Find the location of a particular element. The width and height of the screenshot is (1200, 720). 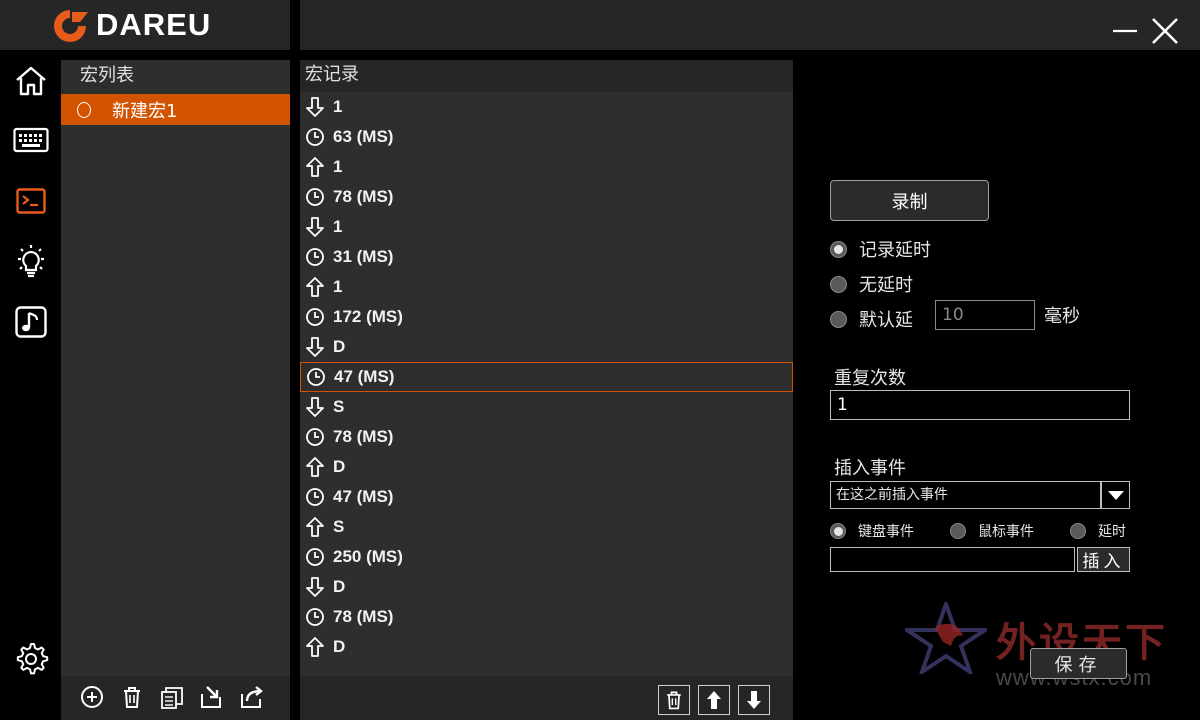

export-icon is located at coordinates (252, 697).